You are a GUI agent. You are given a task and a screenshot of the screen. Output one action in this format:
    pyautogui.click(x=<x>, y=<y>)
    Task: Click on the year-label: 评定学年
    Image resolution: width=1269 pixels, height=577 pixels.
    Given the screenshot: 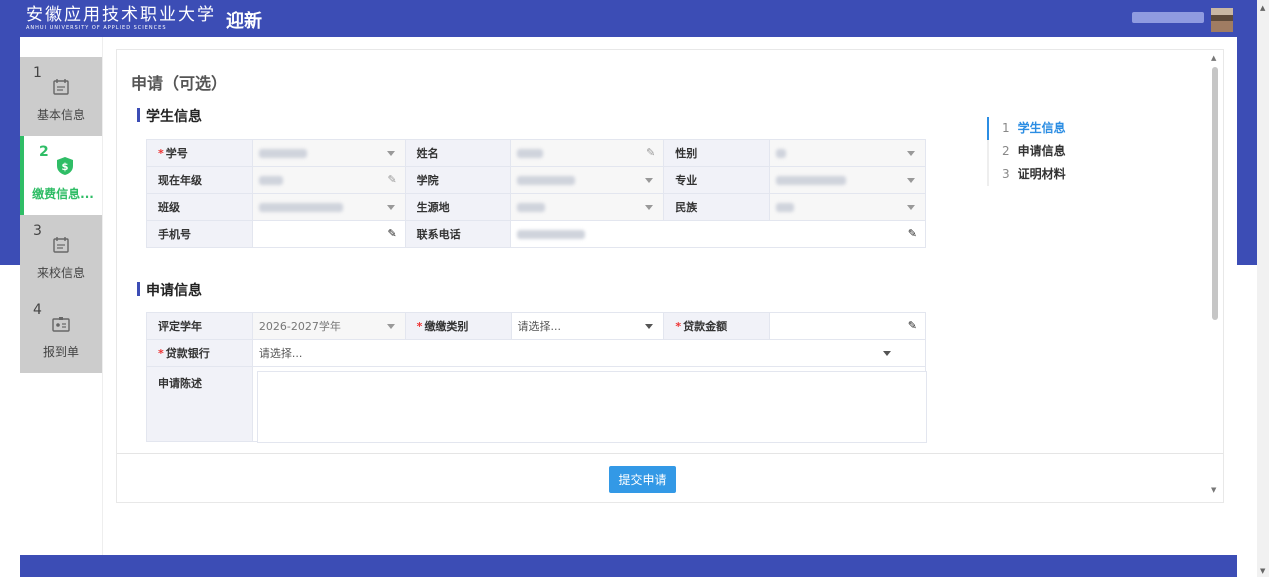 What is the action you would take?
    pyautogui.click(x=199, y=326)
    